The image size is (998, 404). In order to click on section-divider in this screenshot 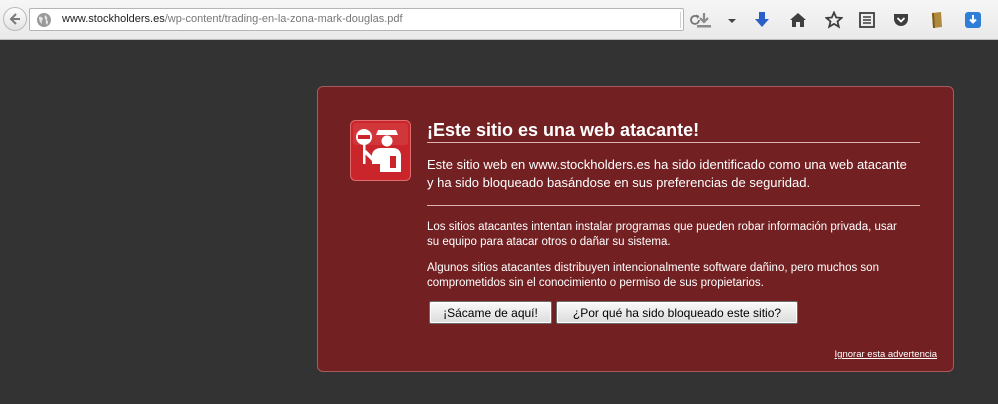, I will do `click(673, 205)`.